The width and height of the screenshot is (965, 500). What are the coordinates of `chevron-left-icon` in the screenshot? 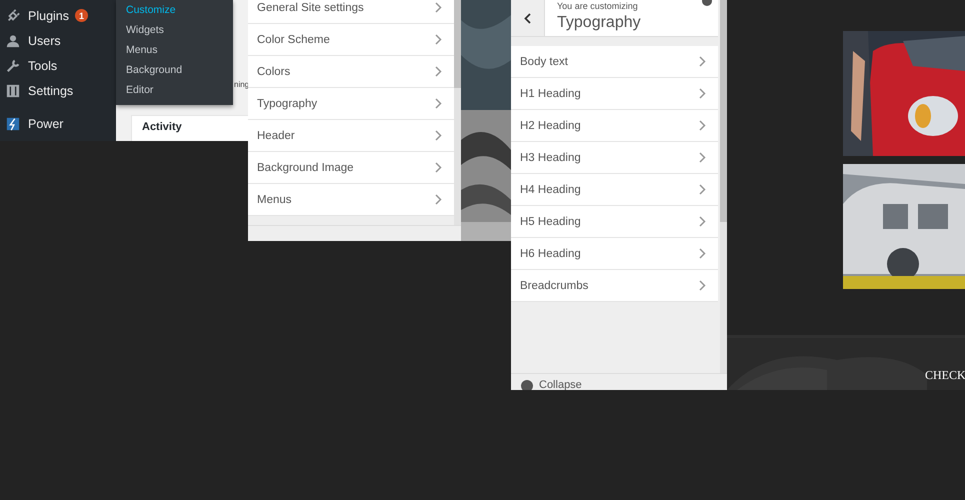 It's located at (527, 18).